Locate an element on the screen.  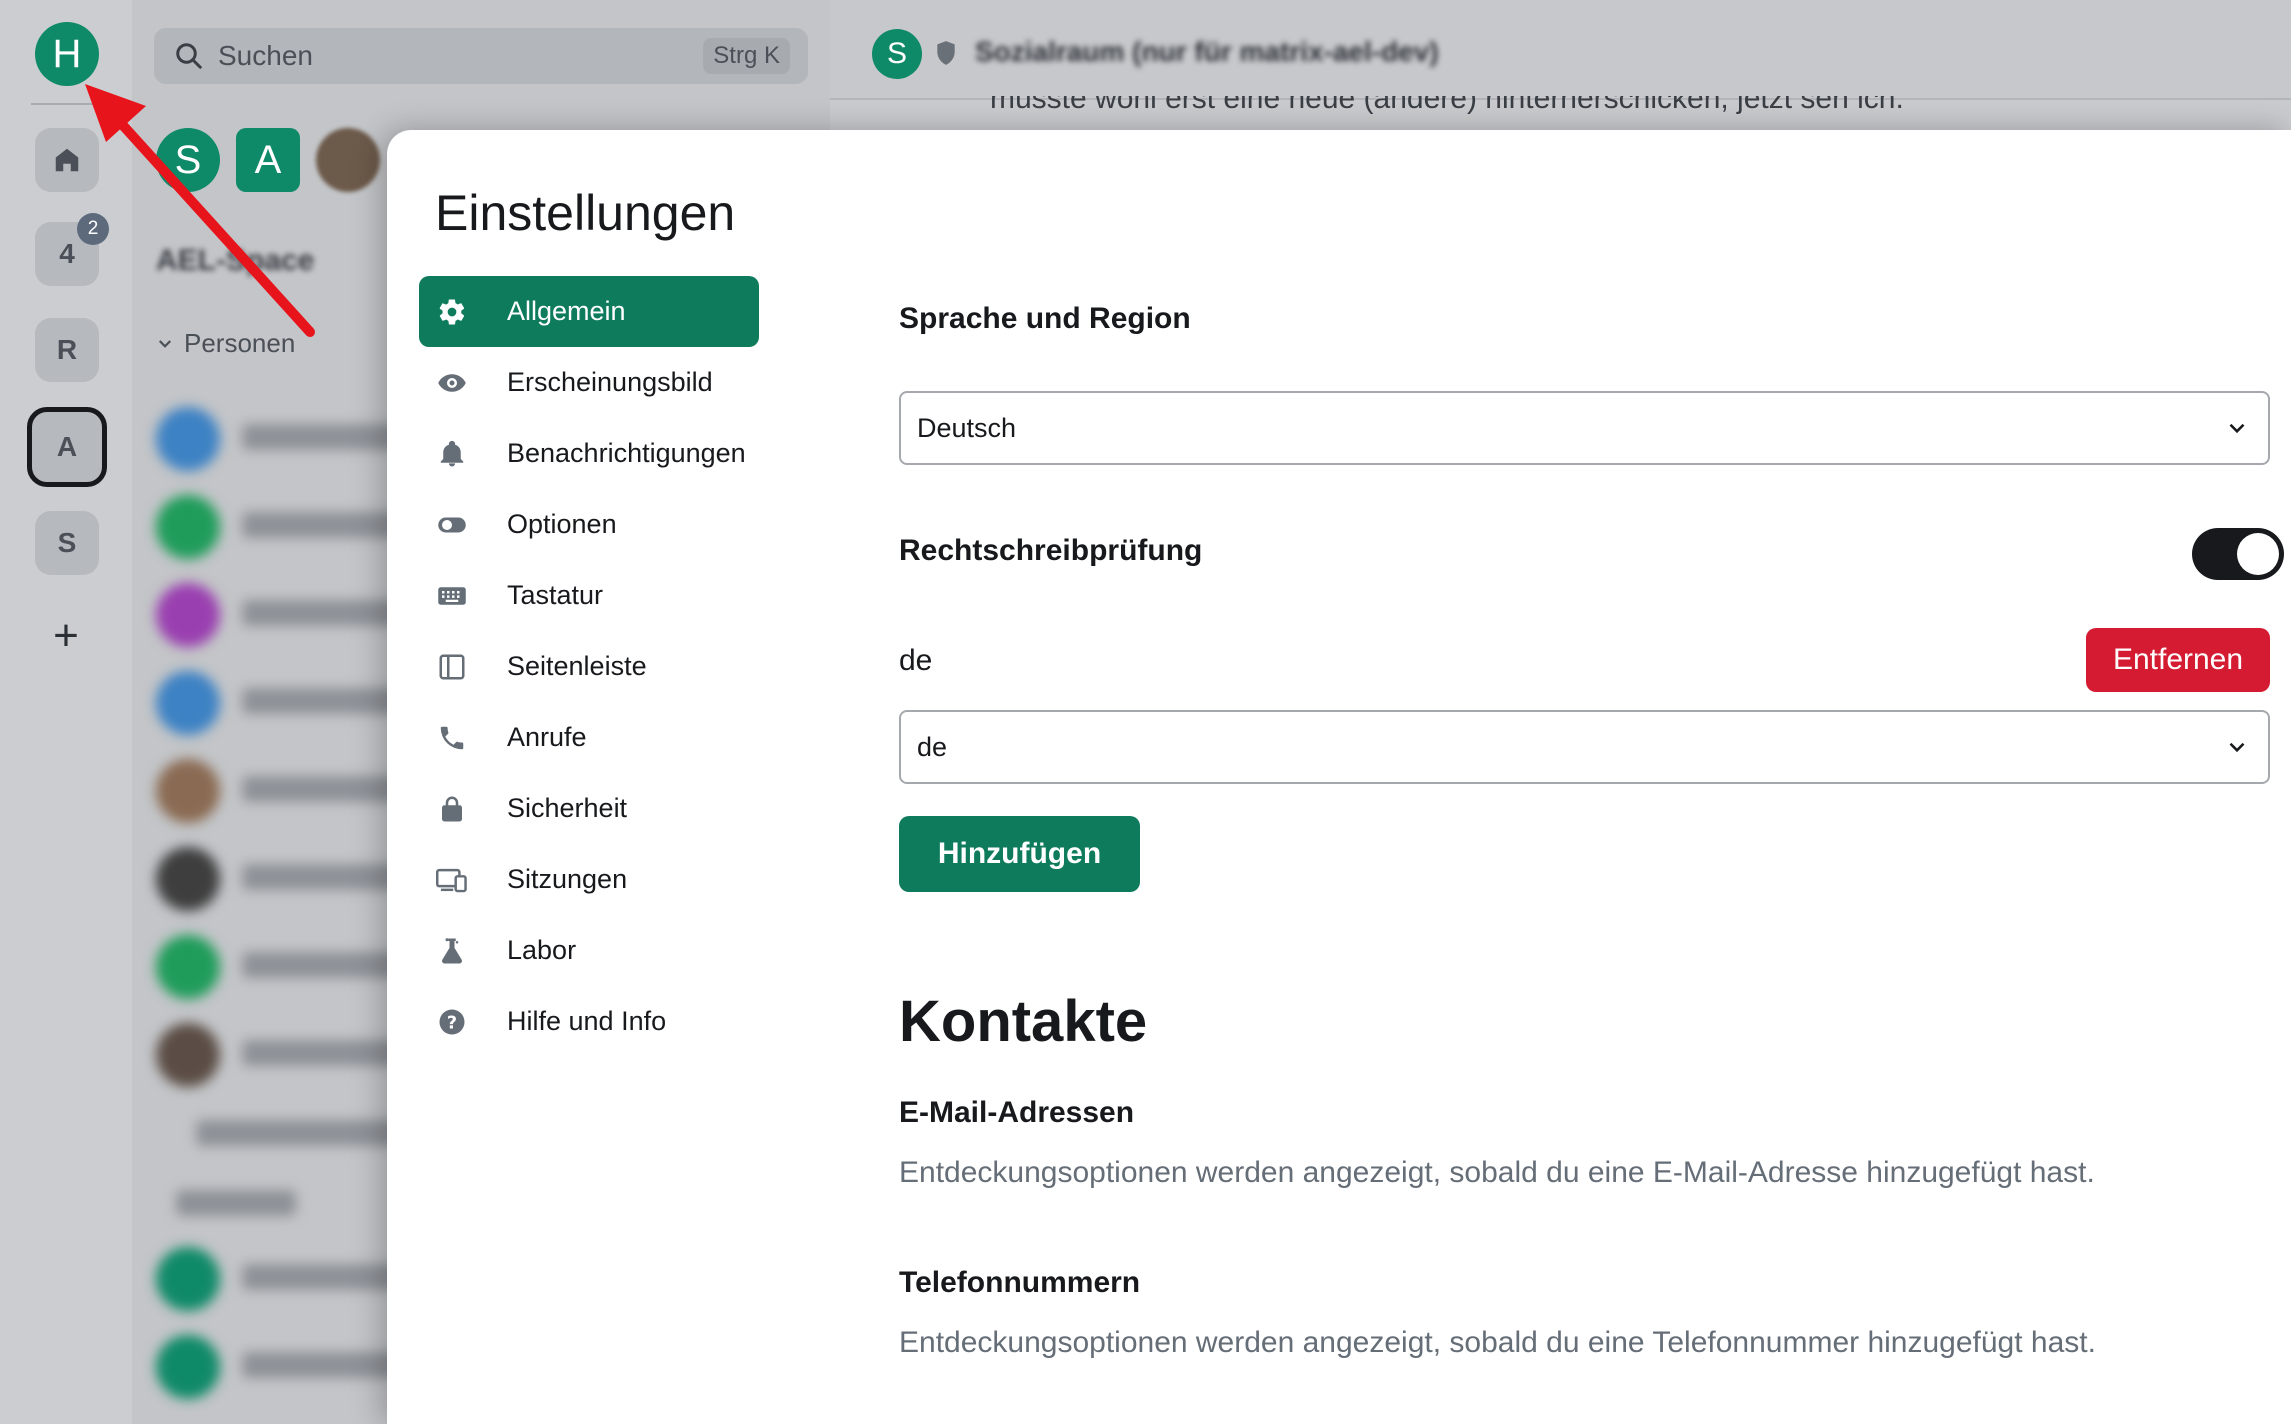
tab-sicherheit: Sicherheit is located at coordinates (589, 808).